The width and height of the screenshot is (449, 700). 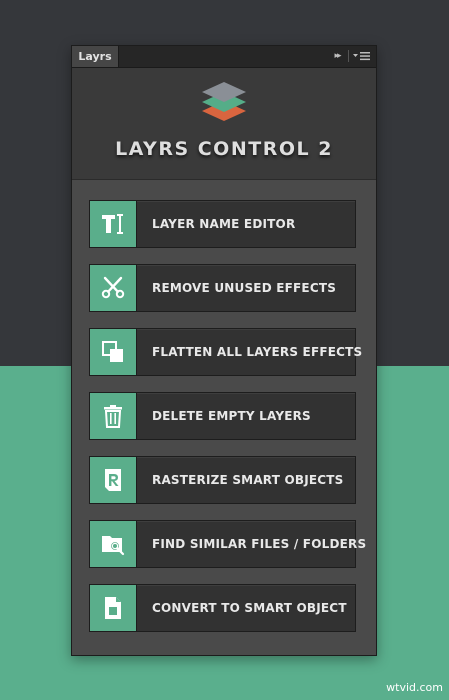 I want to click on layer-name-editor-icon-box, so click(x=113, y=224).